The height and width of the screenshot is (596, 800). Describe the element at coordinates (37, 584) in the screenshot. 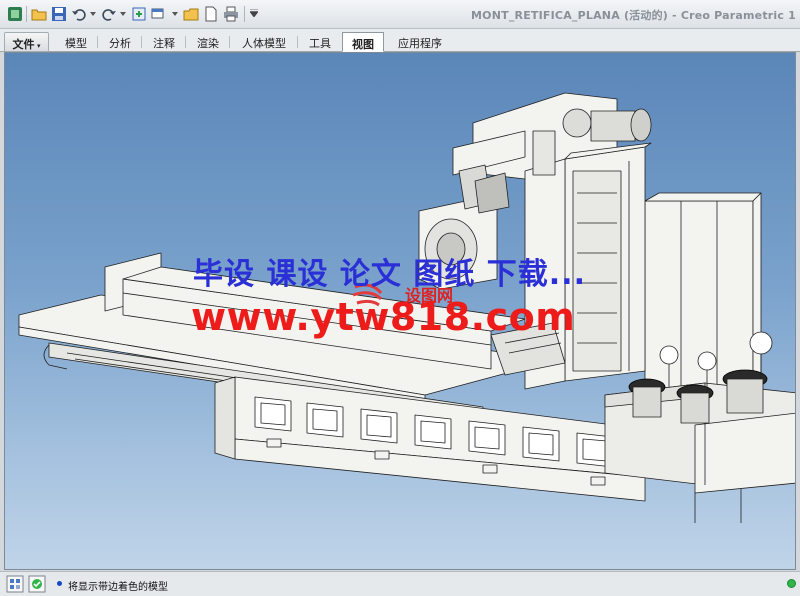

I see `smart-select-icon` at that location.